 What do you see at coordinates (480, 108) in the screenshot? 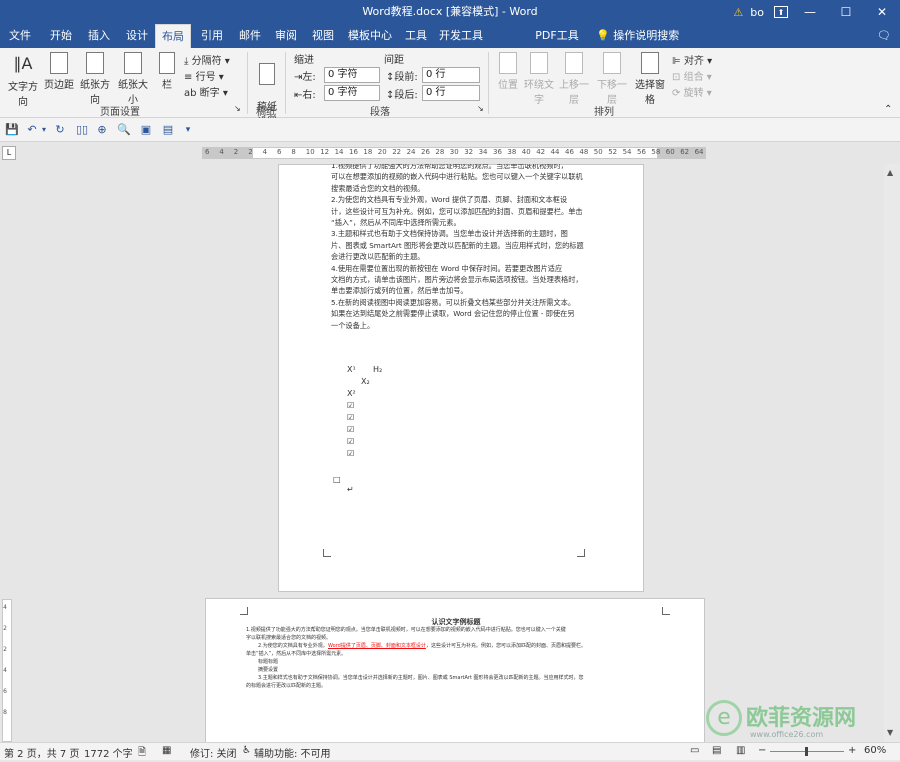
I see `paragraph-dialog-launcher-icon: ↘` at bounding box center [480, 108].